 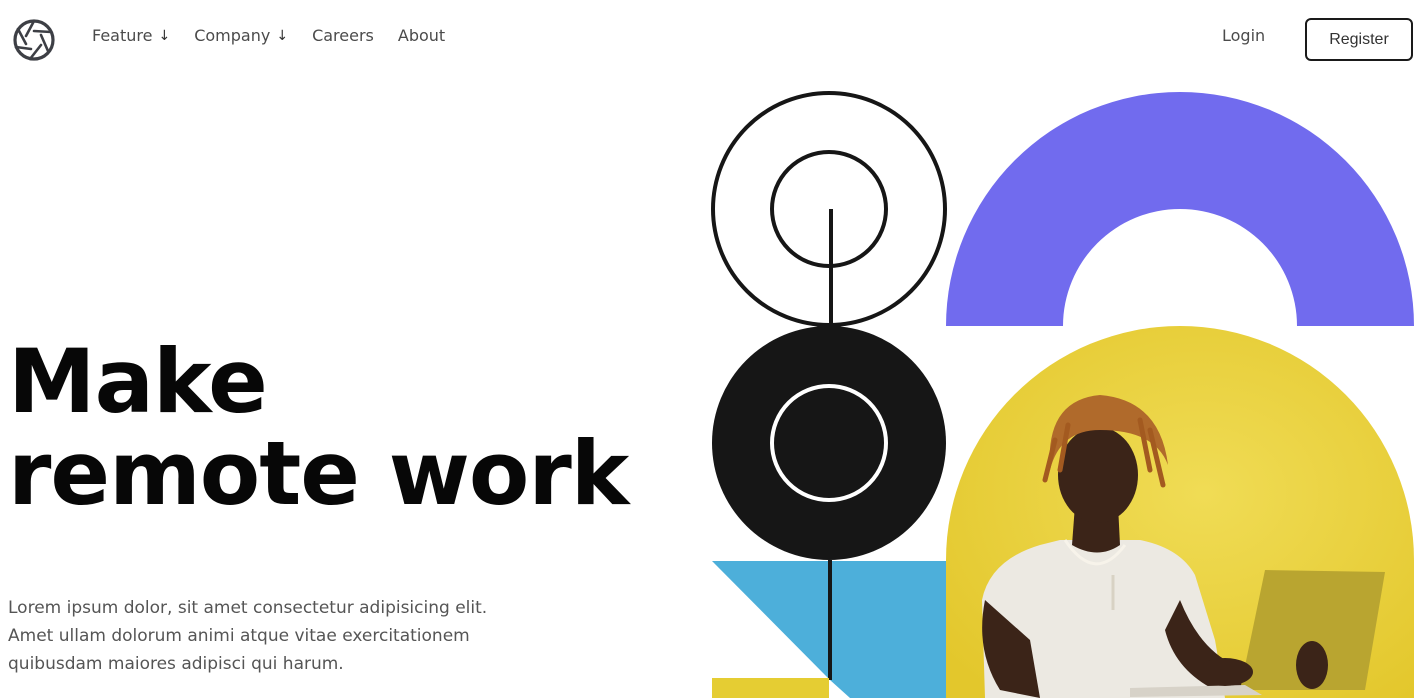 What do you see at coordinates (771, 620) in the screenshot?
I see `blue-triangle-shape` at bounding box center [771, 620].